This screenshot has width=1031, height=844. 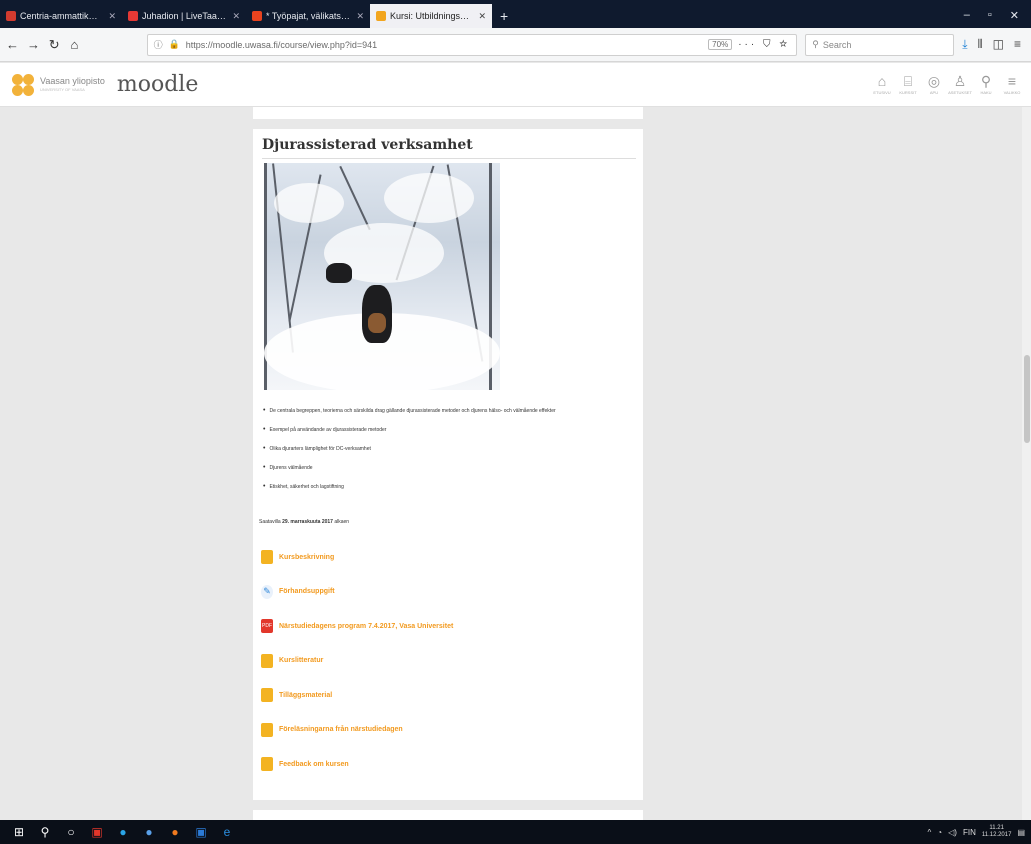 I want to click on header-nav-label: APU, so click(x=934, y=92).